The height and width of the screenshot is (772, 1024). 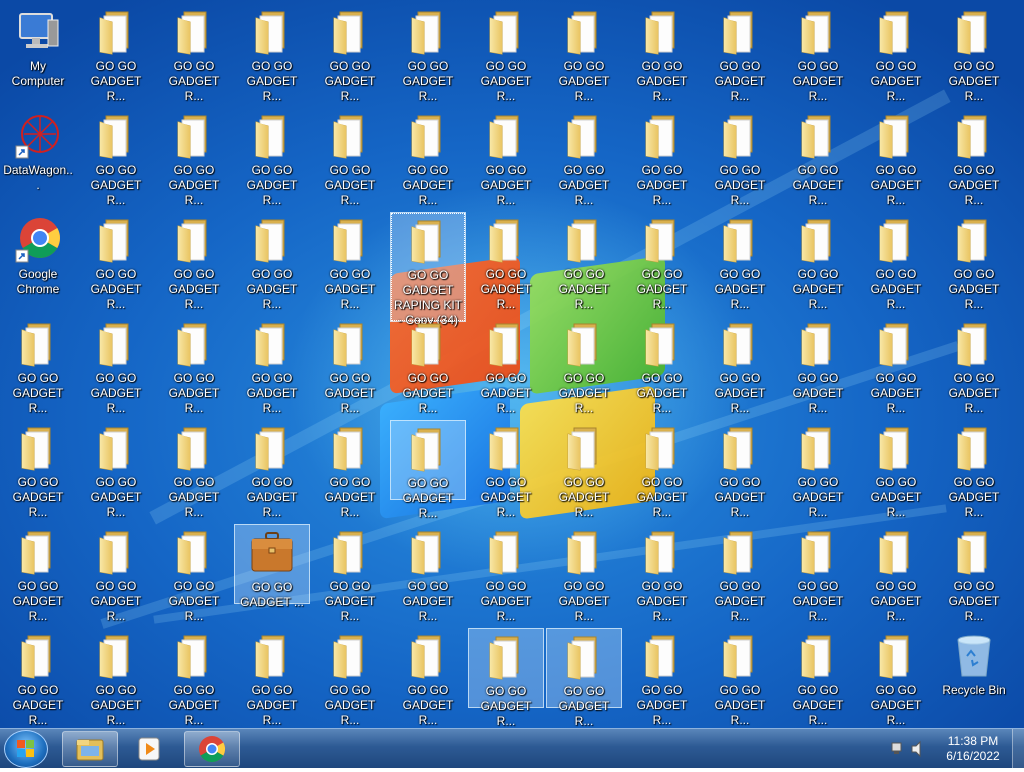 What do you see at coordinates (90, 749) in the screenshot?
I see `taskbar-explorer-button` at bounding box center [90, 749].